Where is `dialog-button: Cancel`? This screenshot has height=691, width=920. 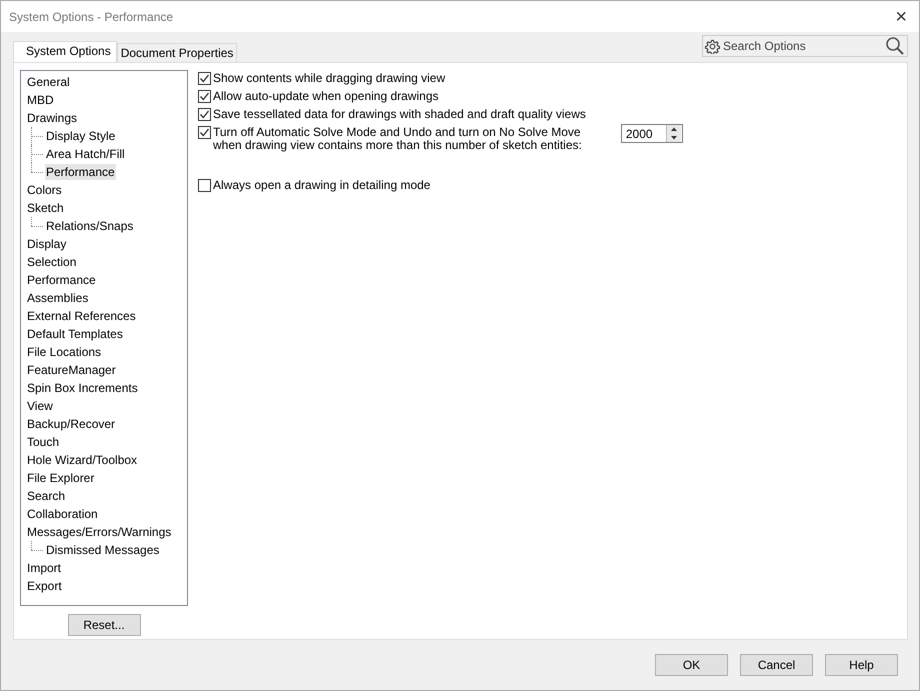
dialog-button: Cancel is located at coordinates (776, 665).